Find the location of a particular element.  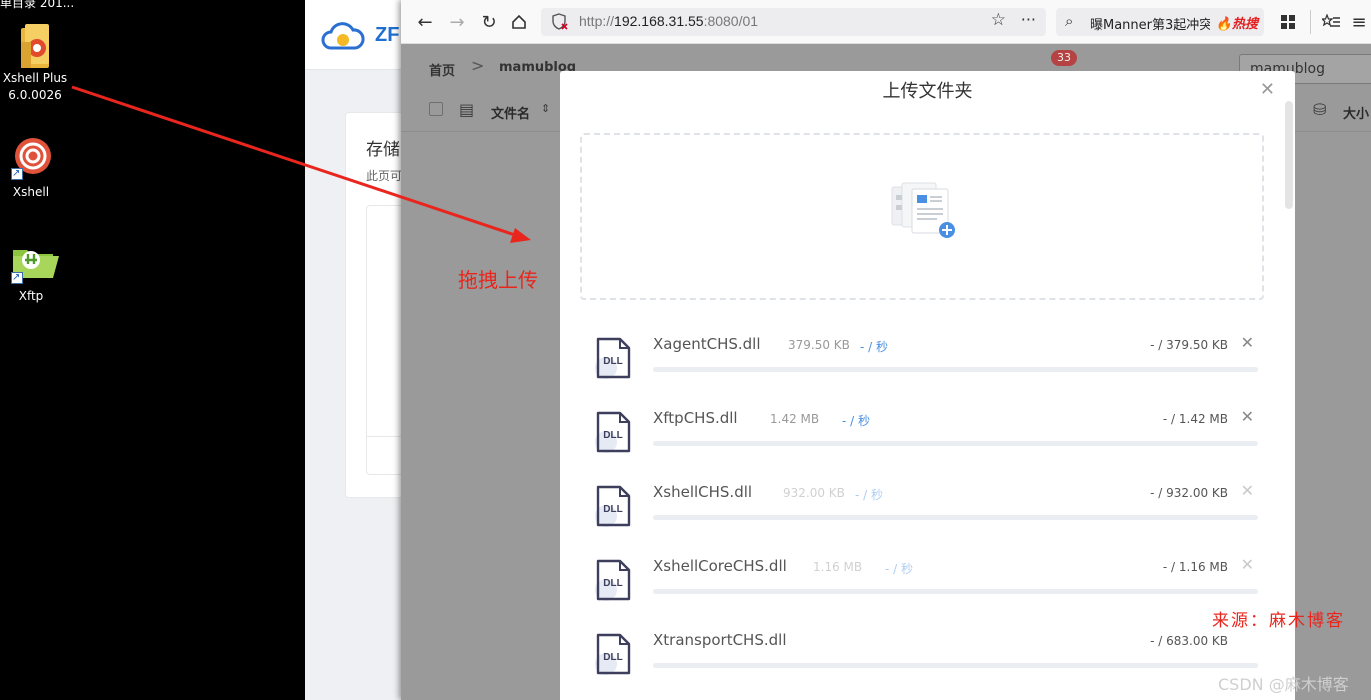

upload-file-row: DLL XftpCHS.dll 1.42 MB - / 秒 - / 1.42 MB ✕ is located at coordinates (925, 444).